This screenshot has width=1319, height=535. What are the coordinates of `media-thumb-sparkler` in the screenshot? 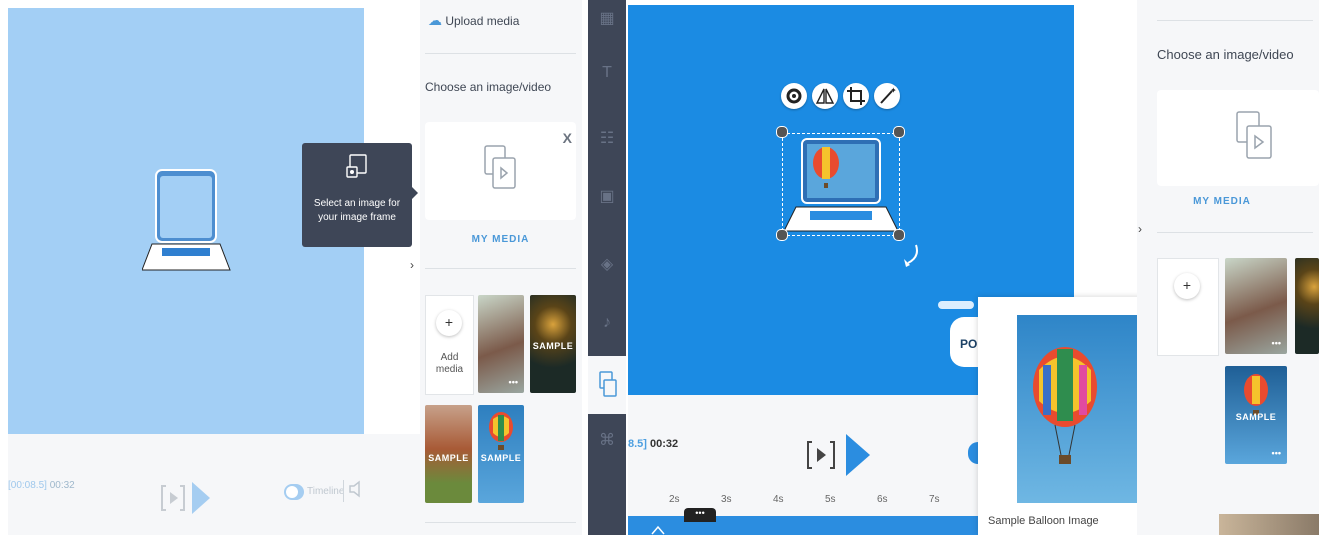 It's located at (1307, 306).